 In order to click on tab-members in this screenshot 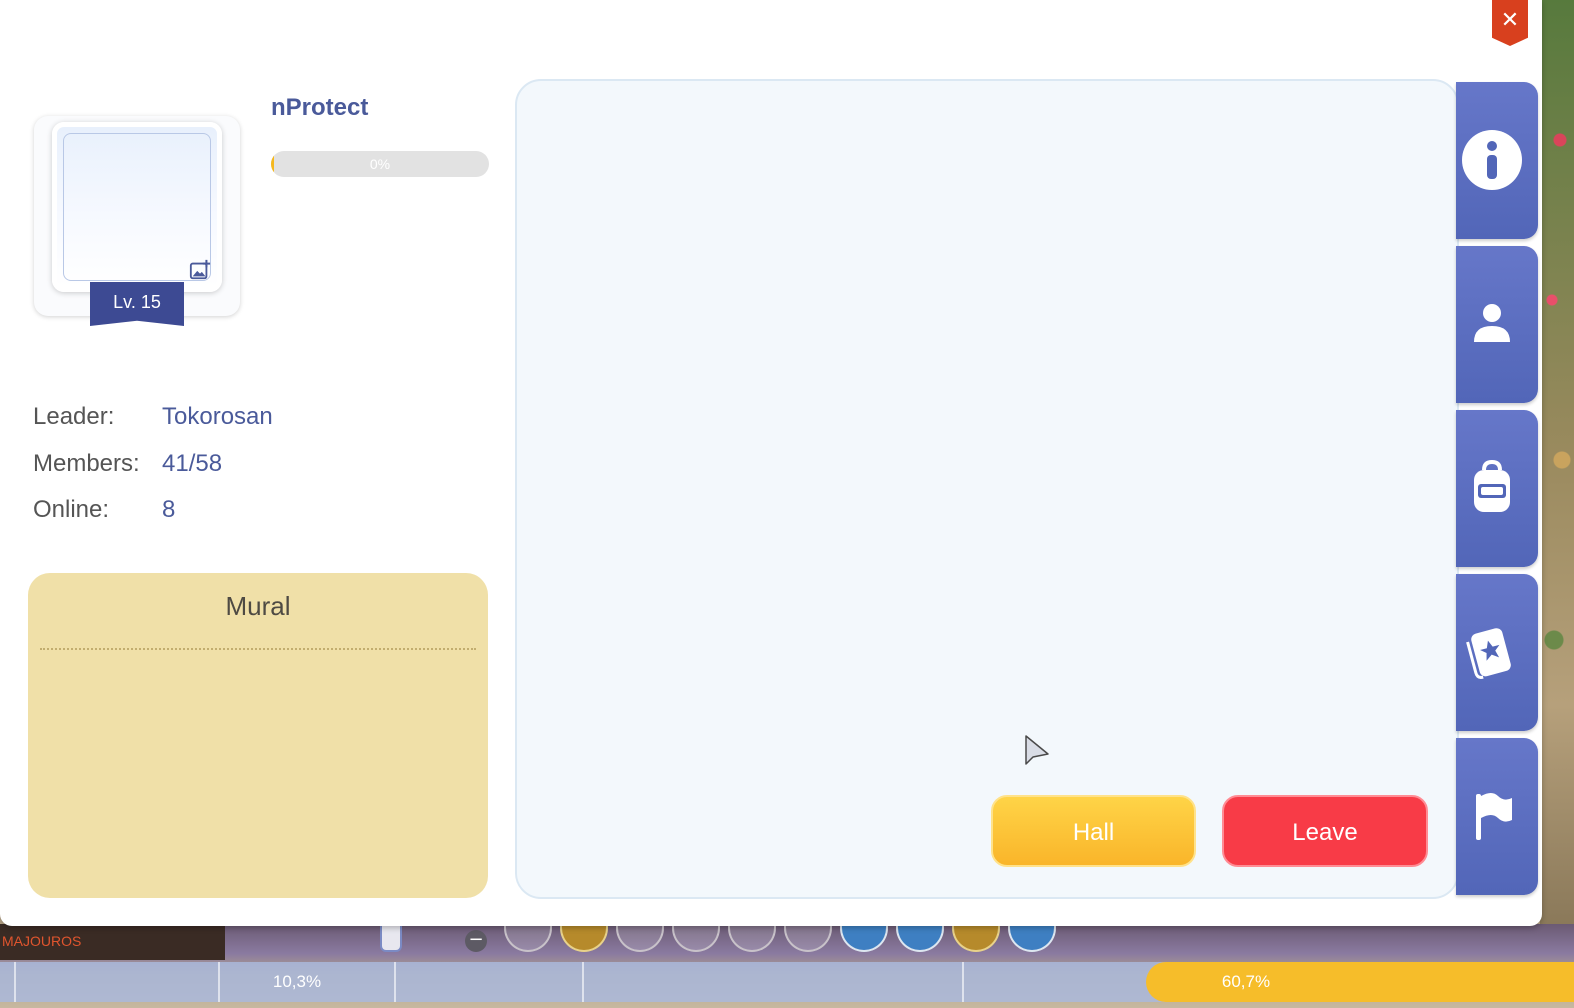, I will do `click(1497, 324)`.